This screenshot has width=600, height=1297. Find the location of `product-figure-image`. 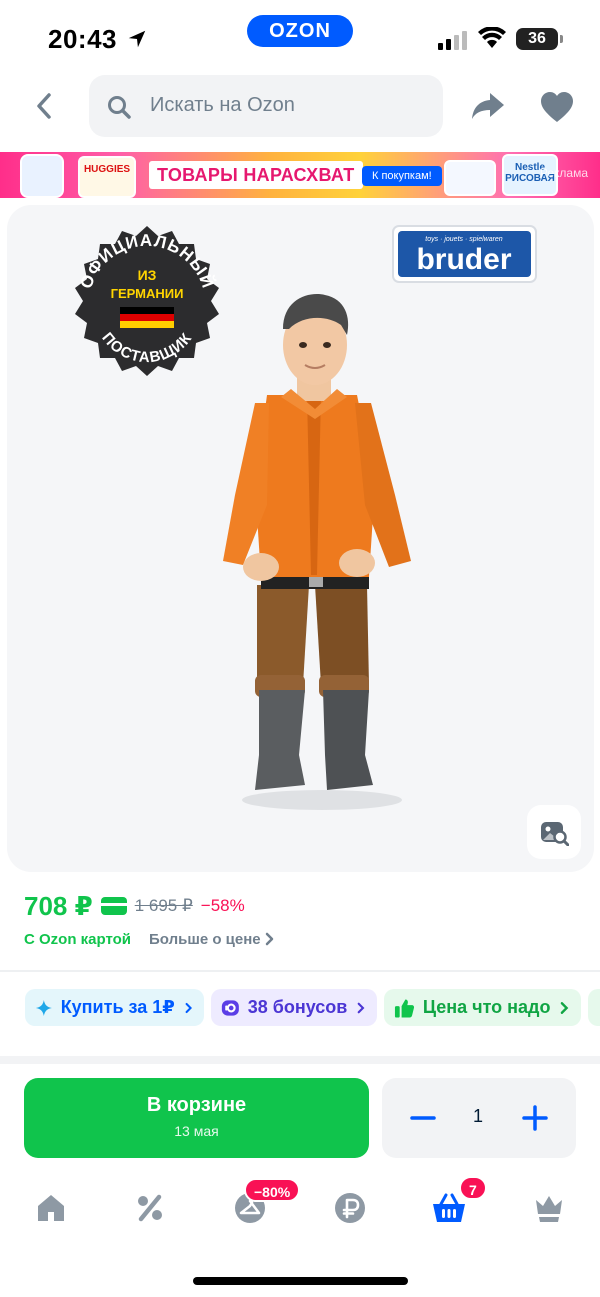

product-figure-image is located at coordinates (317, 552).